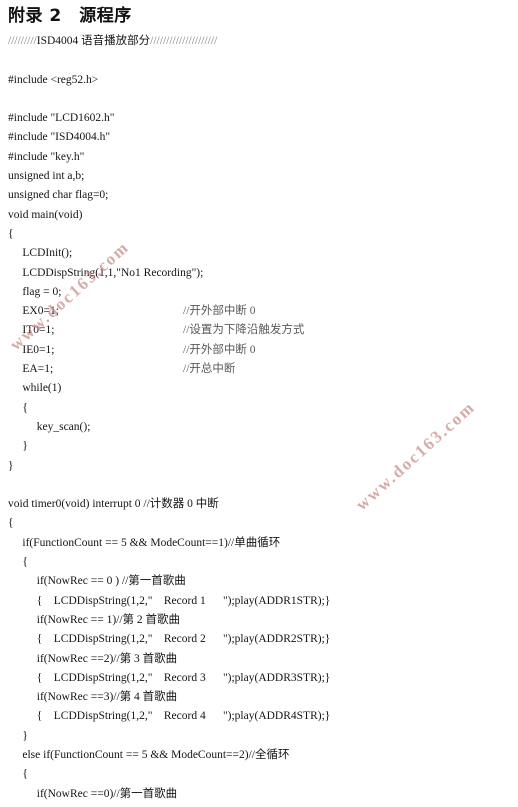 The width and height of the screenshot is (518, 807). Describe the element at coordinates (113, 504) in the screenshot. I see `code-line-text: void timer0(void) interrupt 0 //计数器 0 中断` at that location.